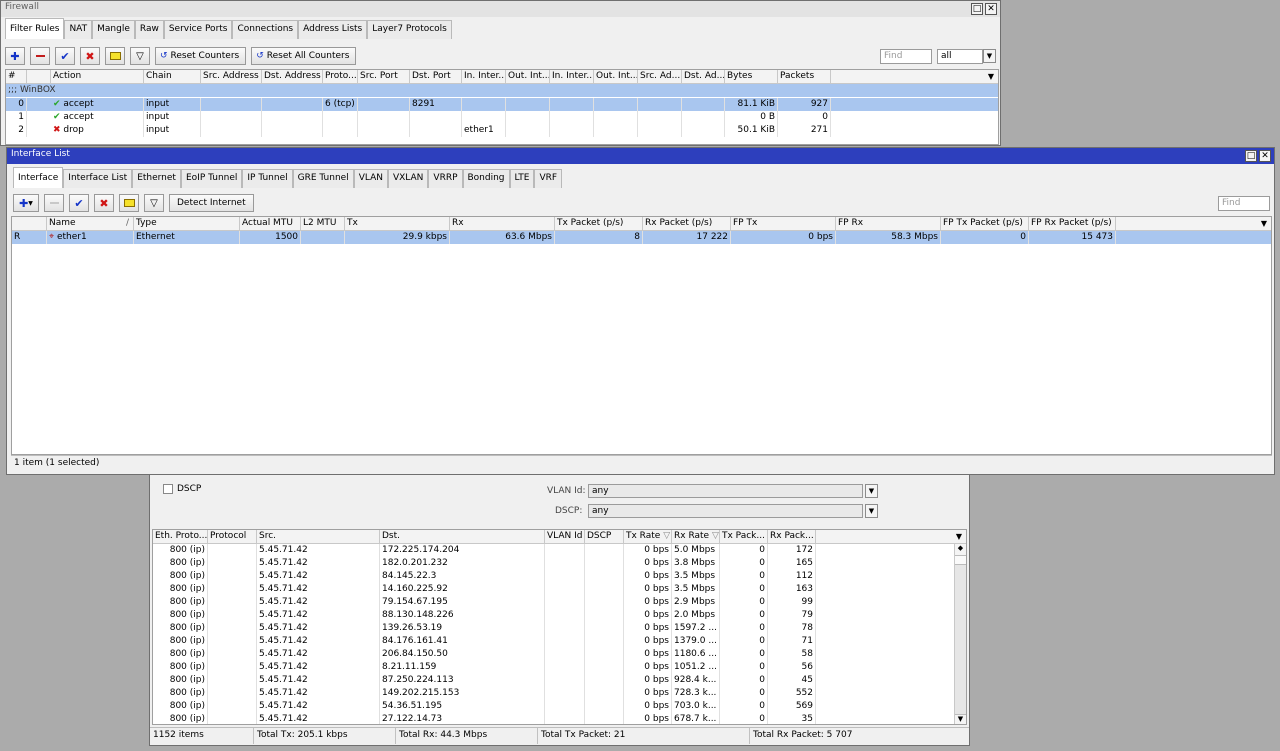  Describe the element at coordinates (960, 550) in the screenshot. I see `scroll-up-icon: ◆` at that location.